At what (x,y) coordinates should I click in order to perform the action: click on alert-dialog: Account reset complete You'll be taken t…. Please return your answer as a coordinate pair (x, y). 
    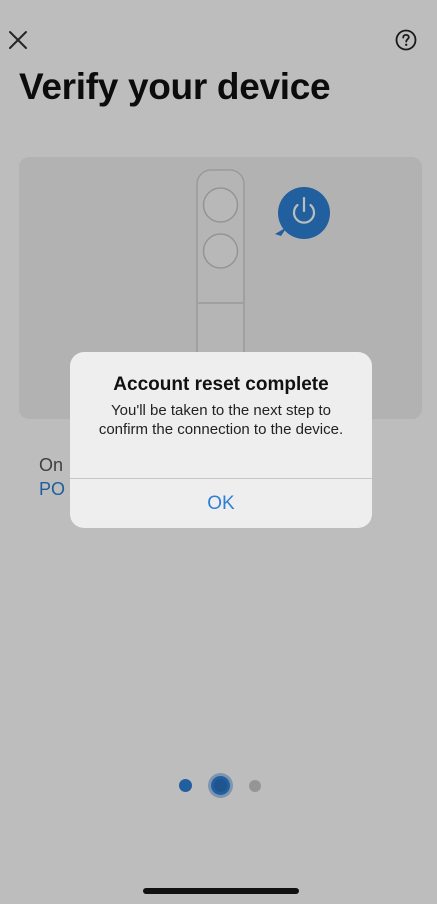
    Looking at the image, I should click on (221, 440).